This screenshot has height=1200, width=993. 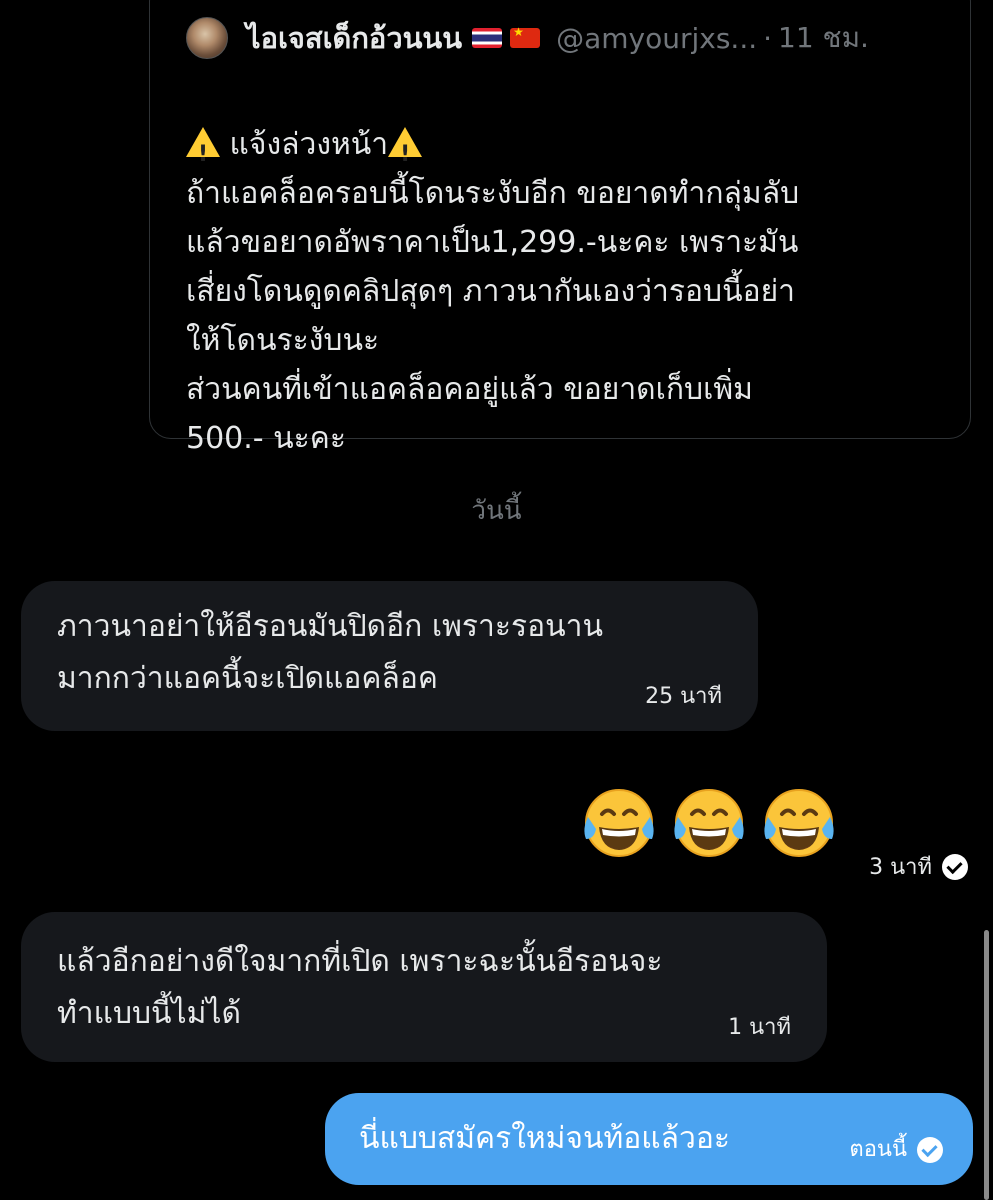 I want to click on message-timestamp: 1 นาที, so click(x=759, y=1027).